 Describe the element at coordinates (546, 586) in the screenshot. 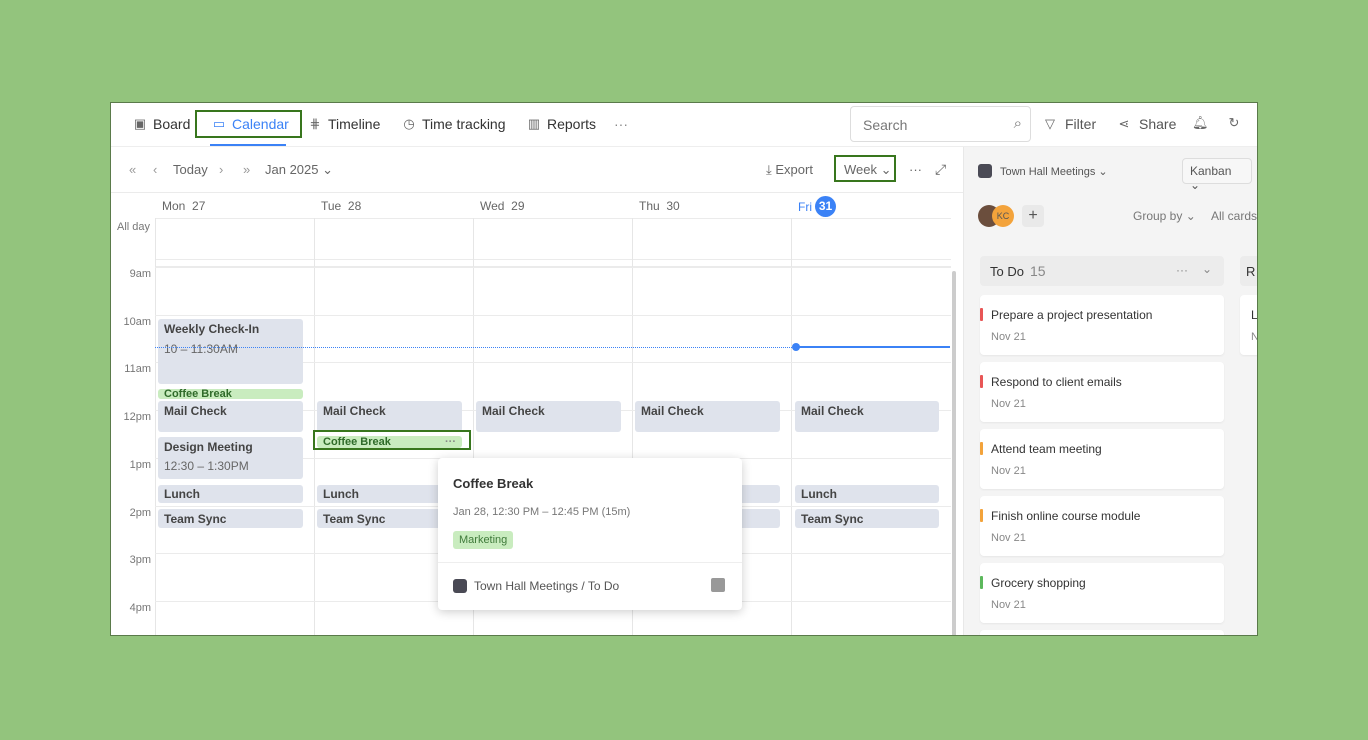

I see `popup-project-link: Town Hall Meetings / To Do` at that location.